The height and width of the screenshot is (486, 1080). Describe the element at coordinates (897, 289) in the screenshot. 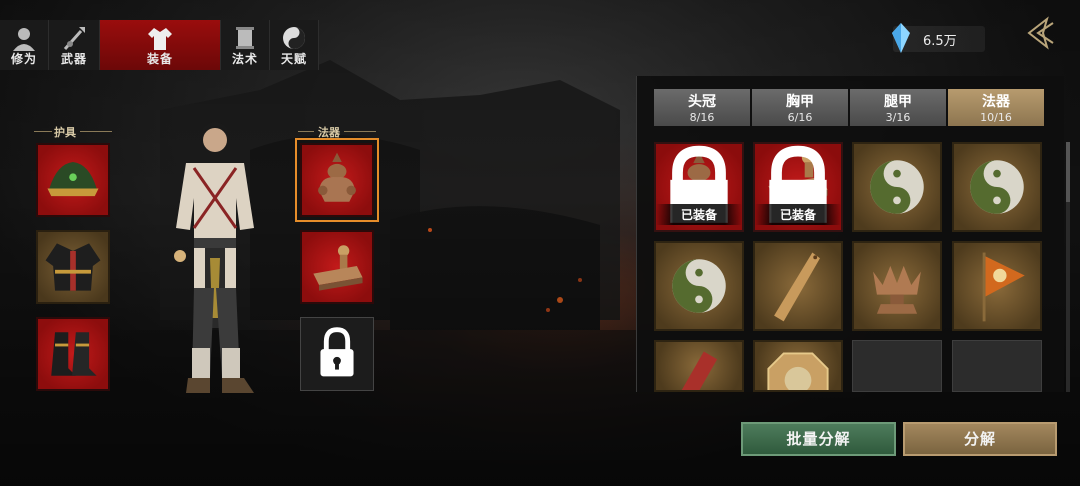

I see `lotus-censer-icon` at that location.